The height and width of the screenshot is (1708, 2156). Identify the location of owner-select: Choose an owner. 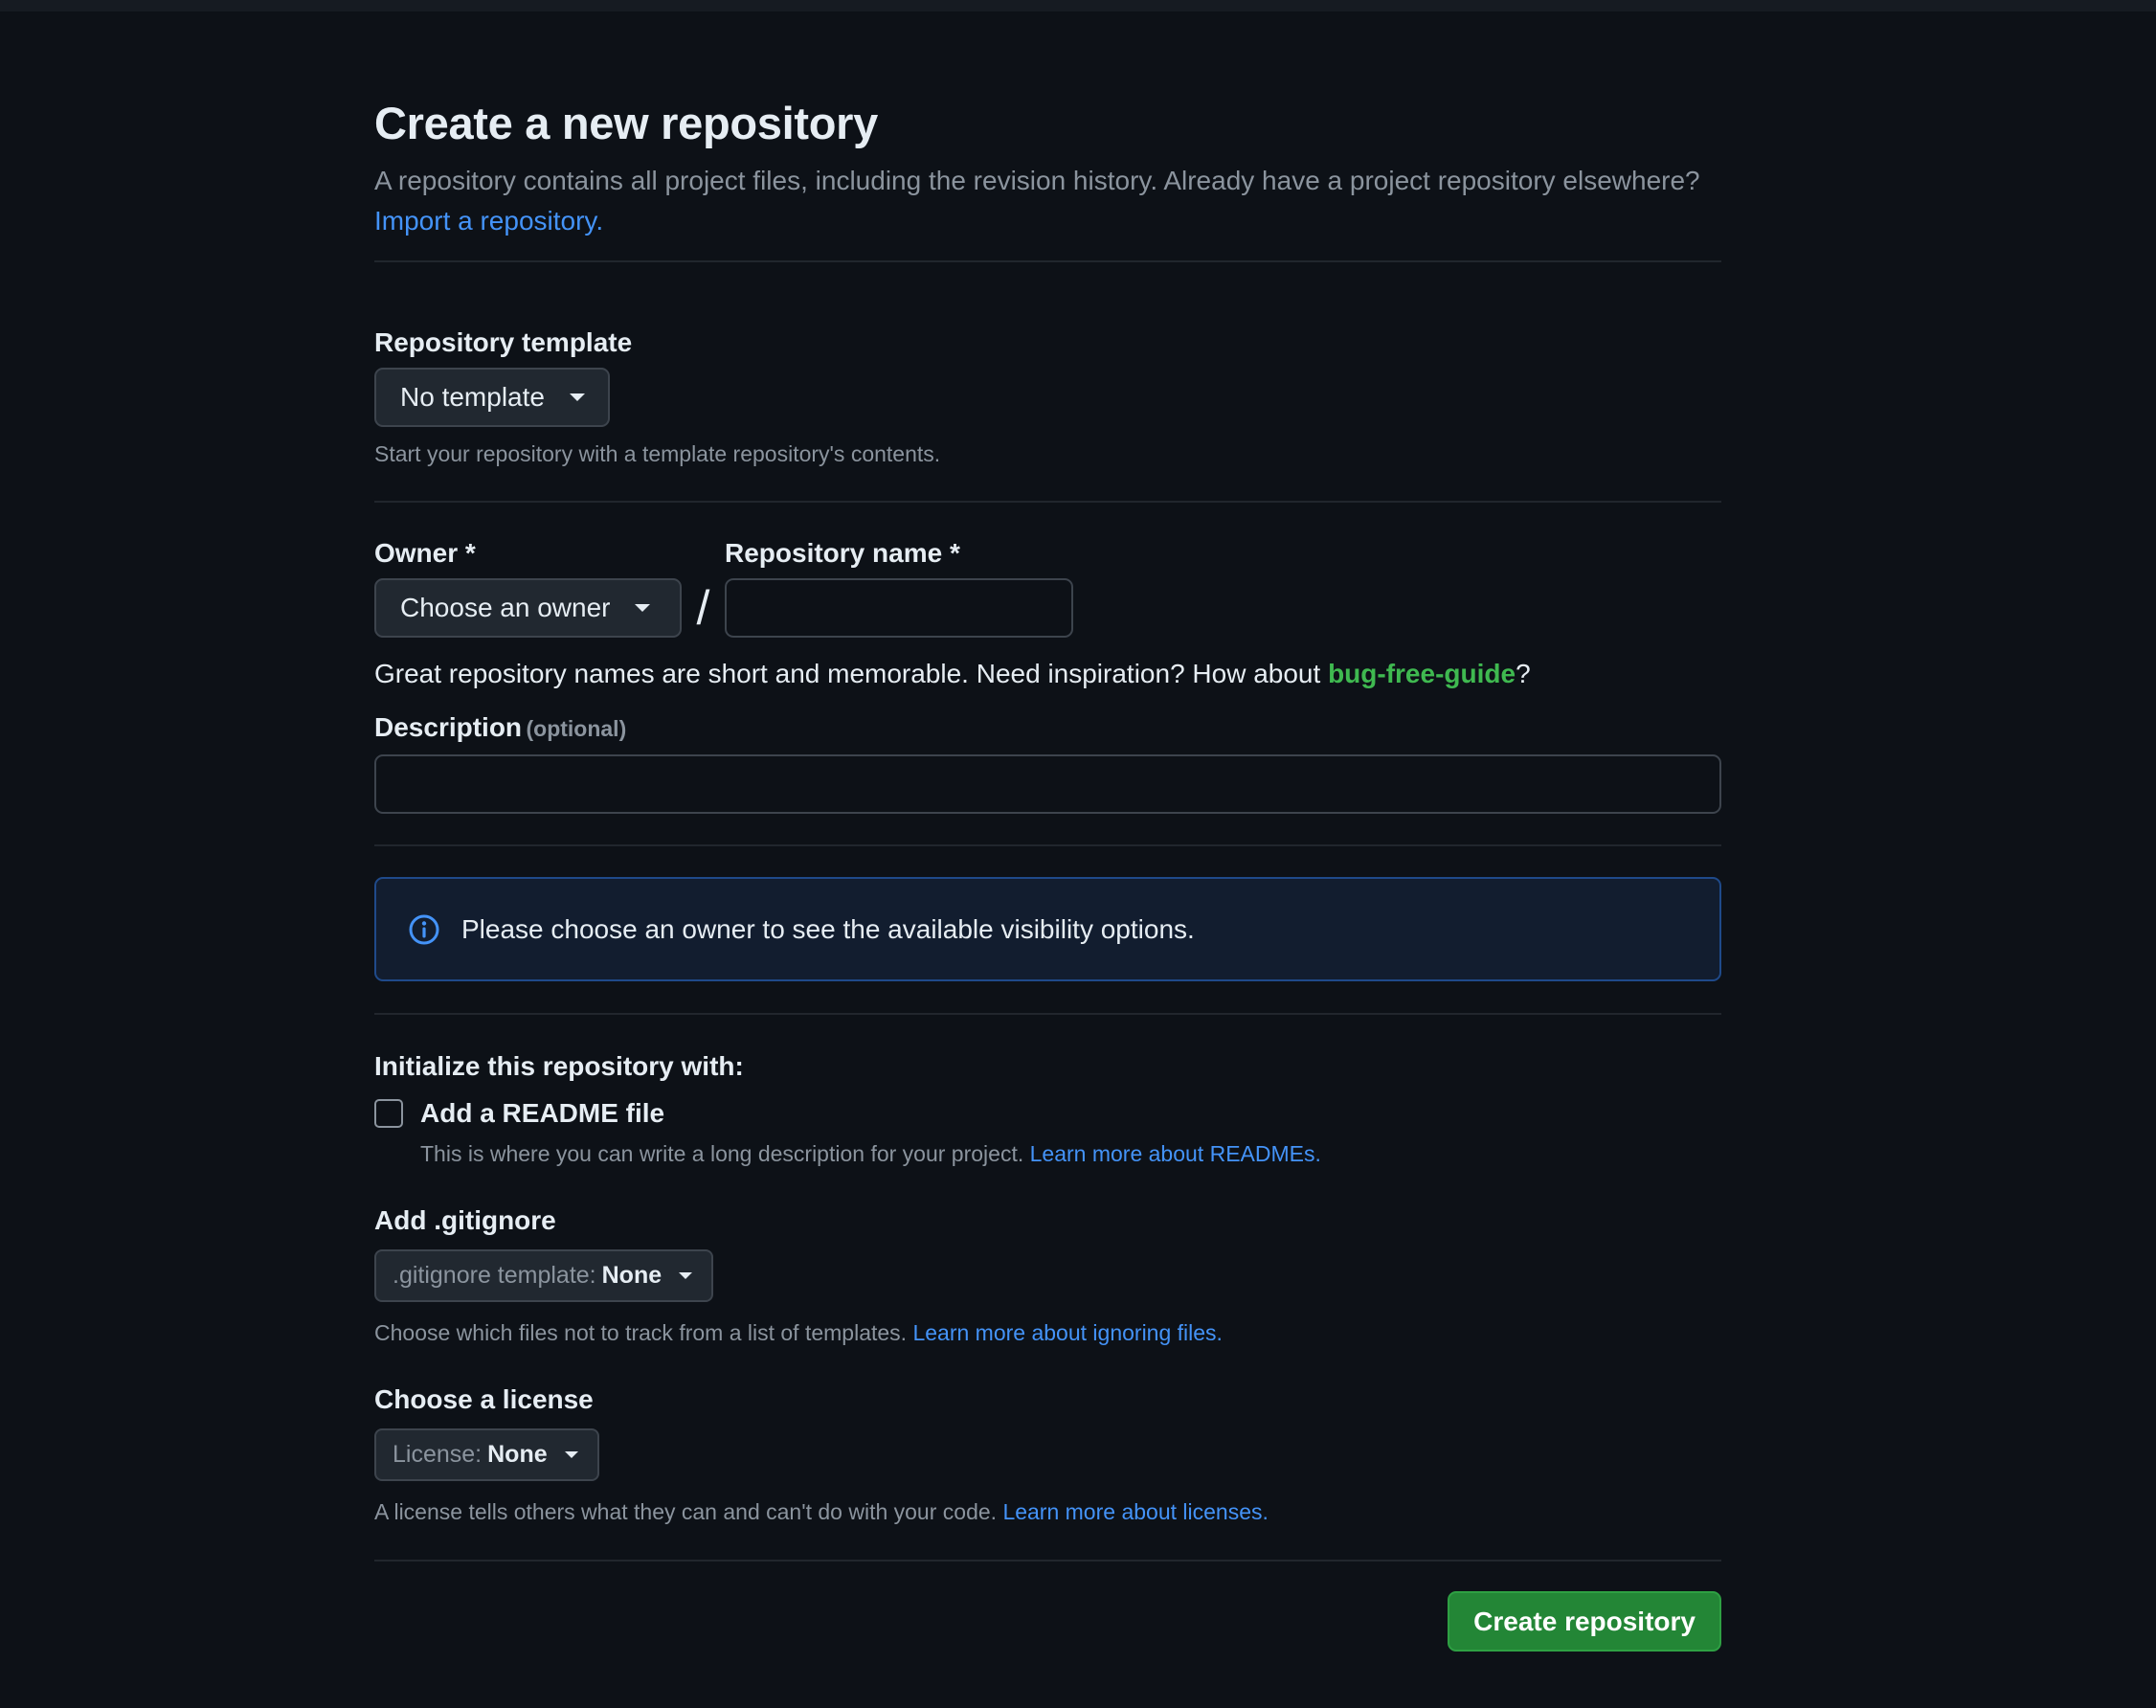
(528, 608).